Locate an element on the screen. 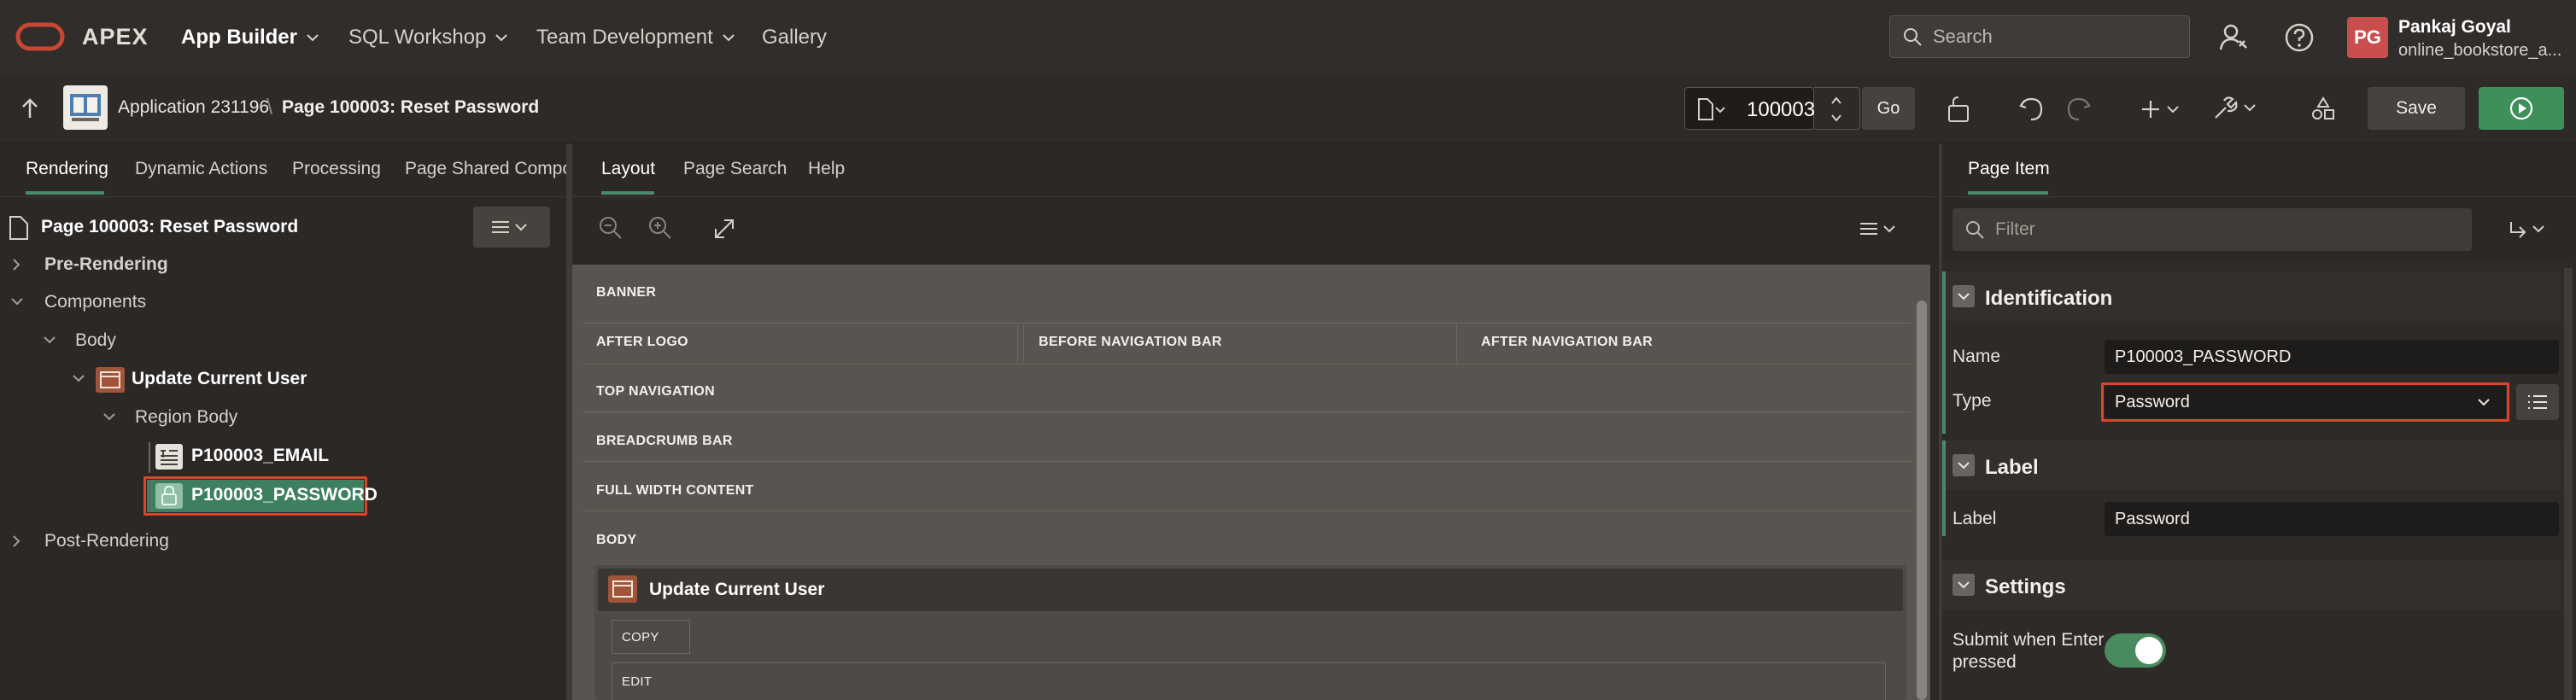 This screenshot has width=2576, height=700. submit-when-enter-toggle is located at coordinates (2135, 650).